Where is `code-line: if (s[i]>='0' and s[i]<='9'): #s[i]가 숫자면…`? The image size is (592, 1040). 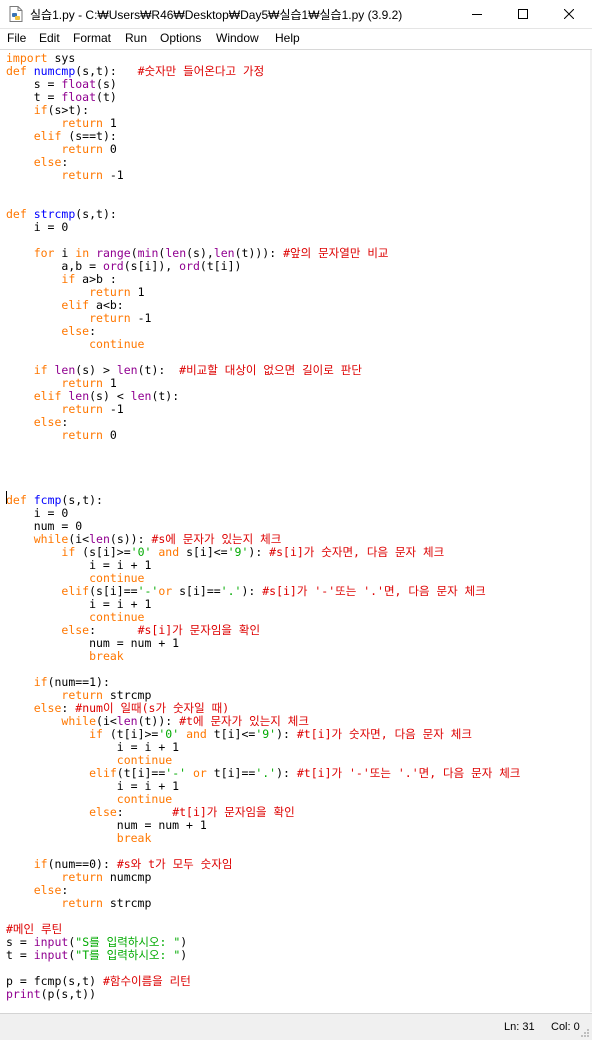 code-line: if (s[i]>='0' and s[i]<='9'): #s[i]가 숫자면… is located at coordinates (253, 552).